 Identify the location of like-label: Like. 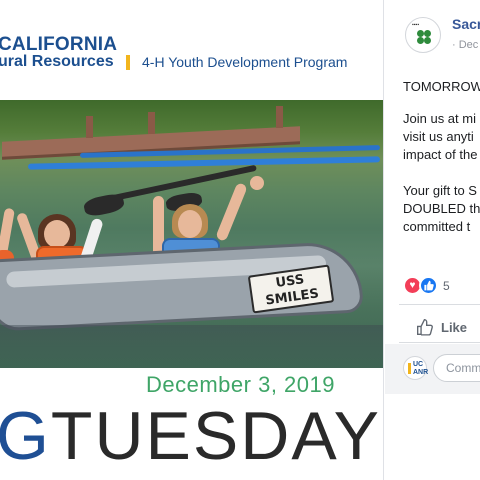
(454, 327).